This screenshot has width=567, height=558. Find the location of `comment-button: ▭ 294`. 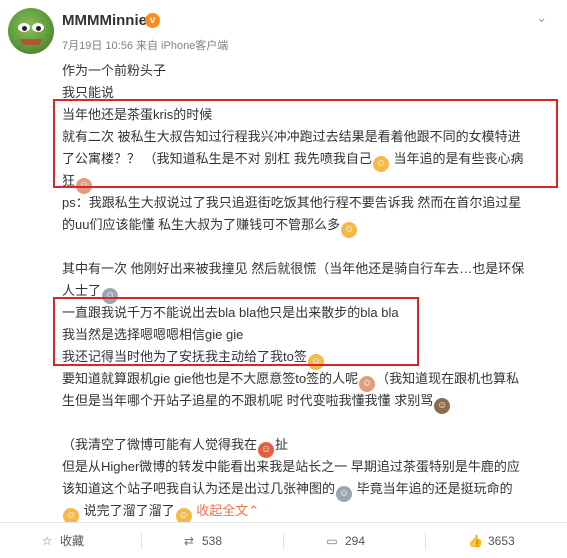

comment-button: ▭ 294 is located at coordinates (345, 540).